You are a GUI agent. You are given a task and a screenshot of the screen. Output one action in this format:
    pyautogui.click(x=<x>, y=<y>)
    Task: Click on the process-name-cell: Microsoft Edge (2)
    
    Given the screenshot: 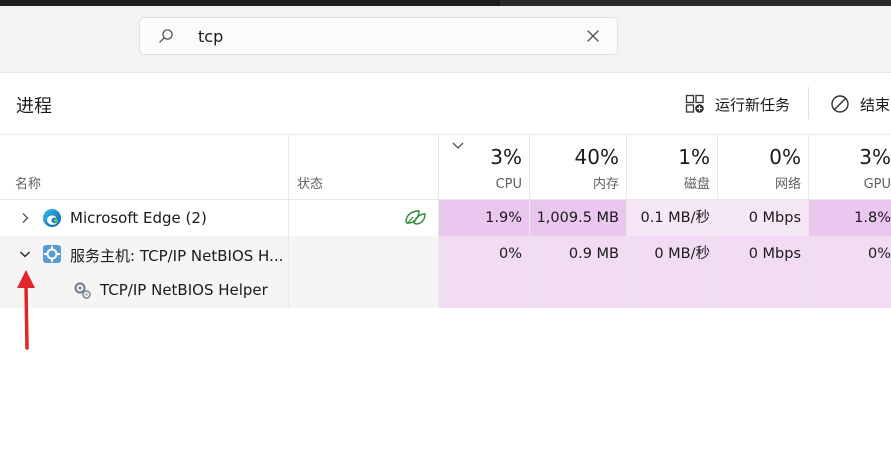 What is the action you would take?
    pyautogui.click(x=144, y=218)
    